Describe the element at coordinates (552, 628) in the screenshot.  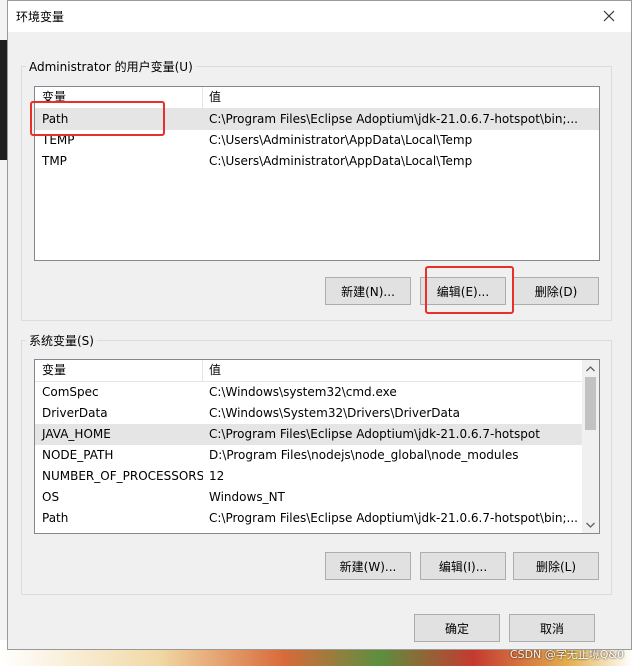
I see `cancel-button: 取消` at that location.